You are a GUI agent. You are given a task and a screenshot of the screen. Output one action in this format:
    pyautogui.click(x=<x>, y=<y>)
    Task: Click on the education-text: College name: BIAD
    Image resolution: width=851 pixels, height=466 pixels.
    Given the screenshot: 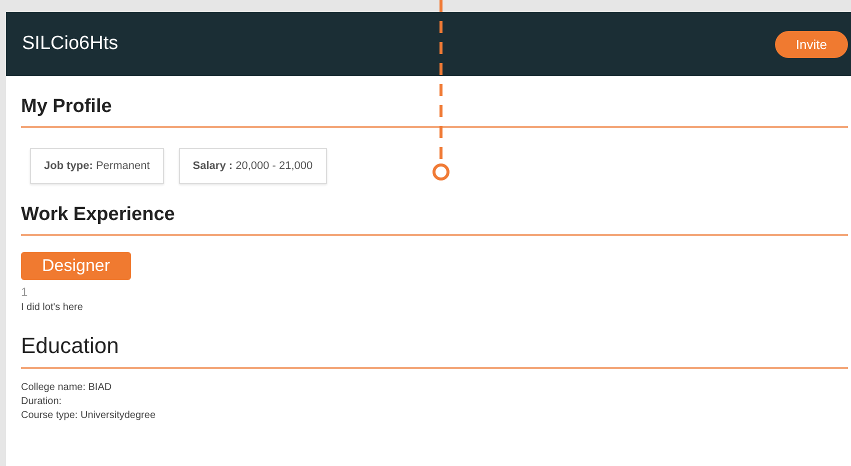 What is the action you would take?
    pyautogui.click(x=67, y=387)
    